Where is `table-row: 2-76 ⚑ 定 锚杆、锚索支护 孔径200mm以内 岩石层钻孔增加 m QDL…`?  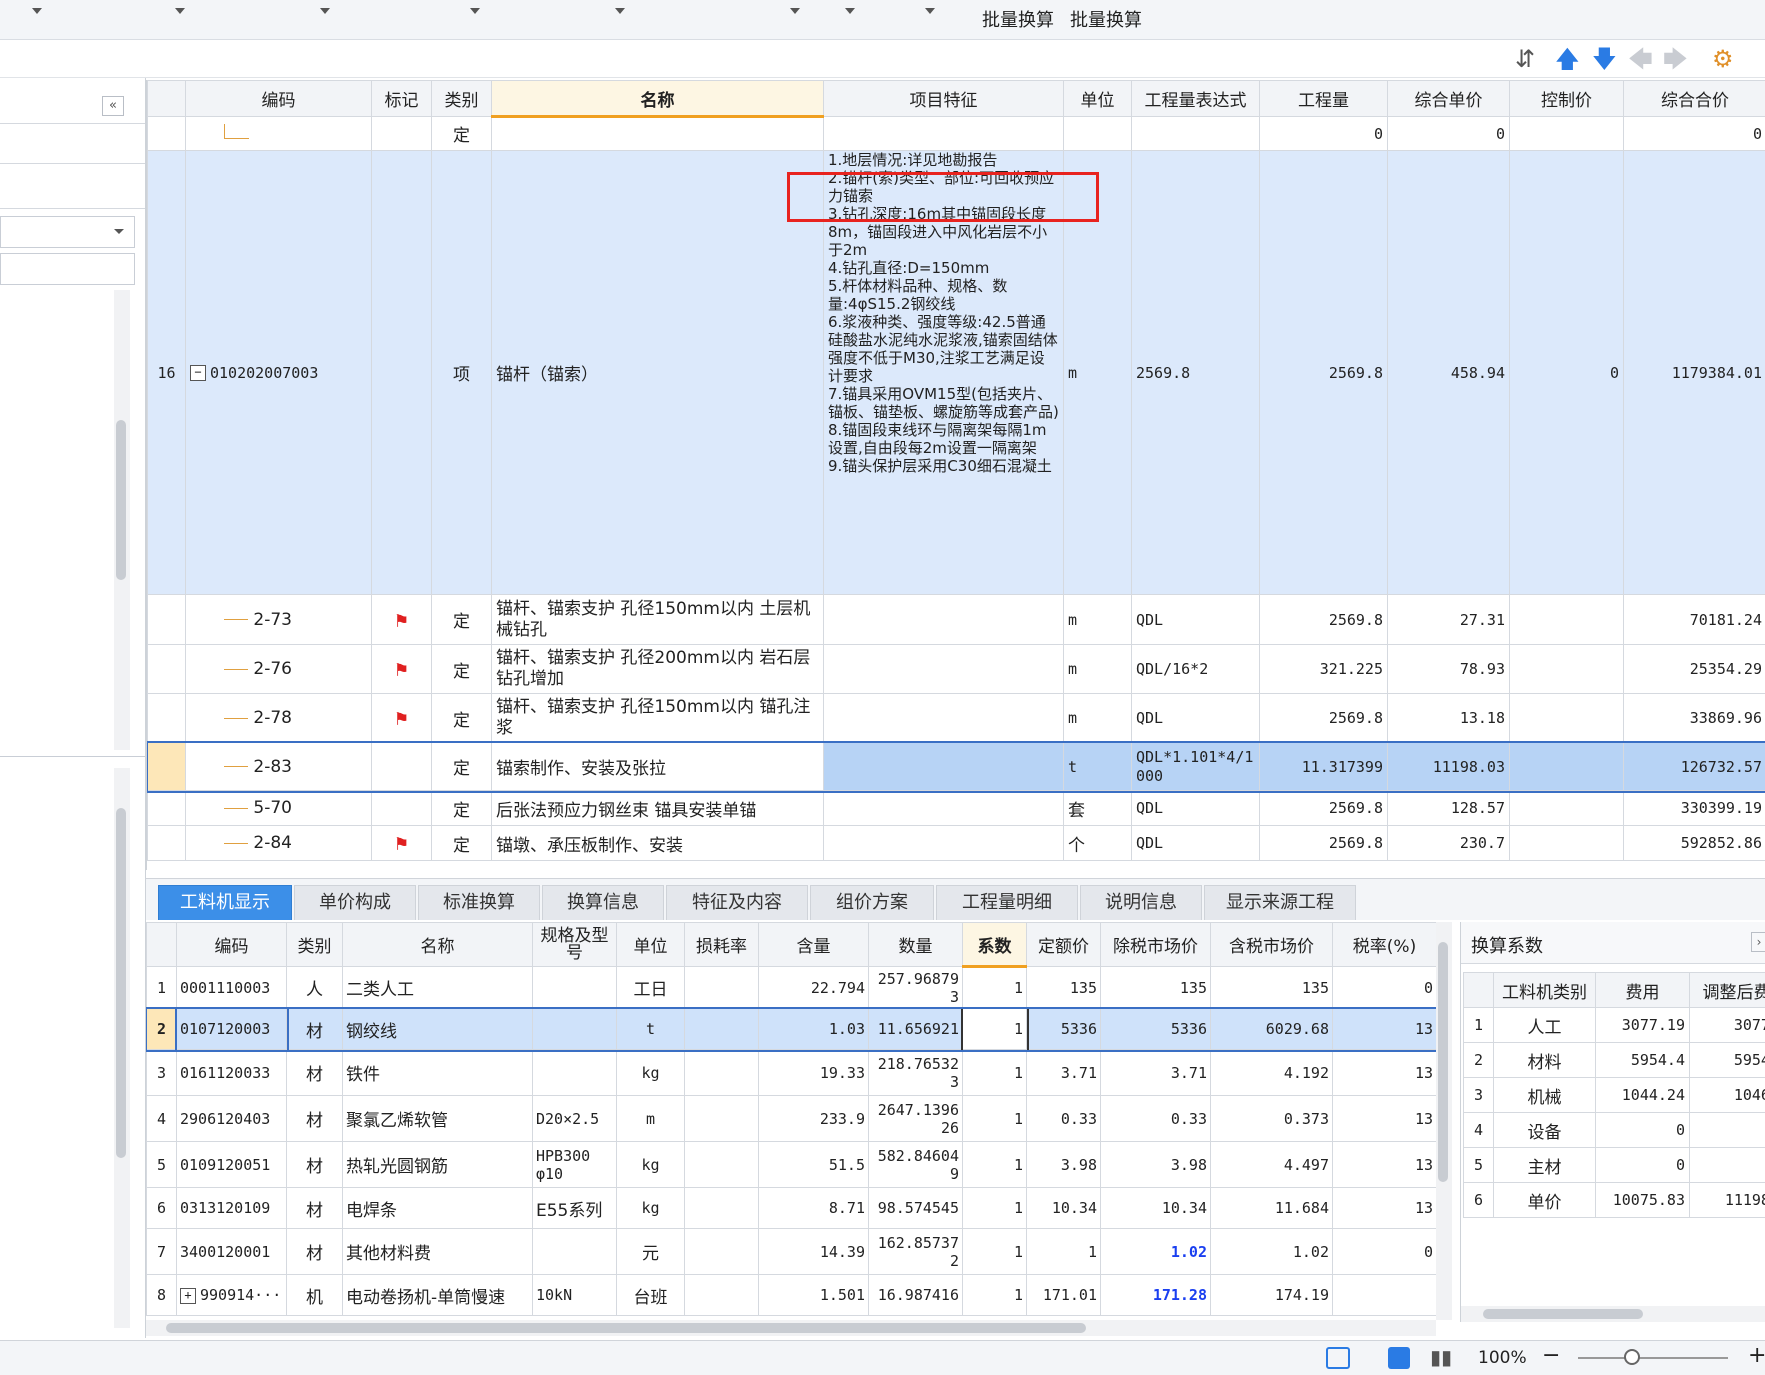 table-row: 2-76 ⚑ 定 锚杆、锚索支护 孔径200mm以内 岩石层钻孔增加 m QDL… is located at coordinates (956, 669).